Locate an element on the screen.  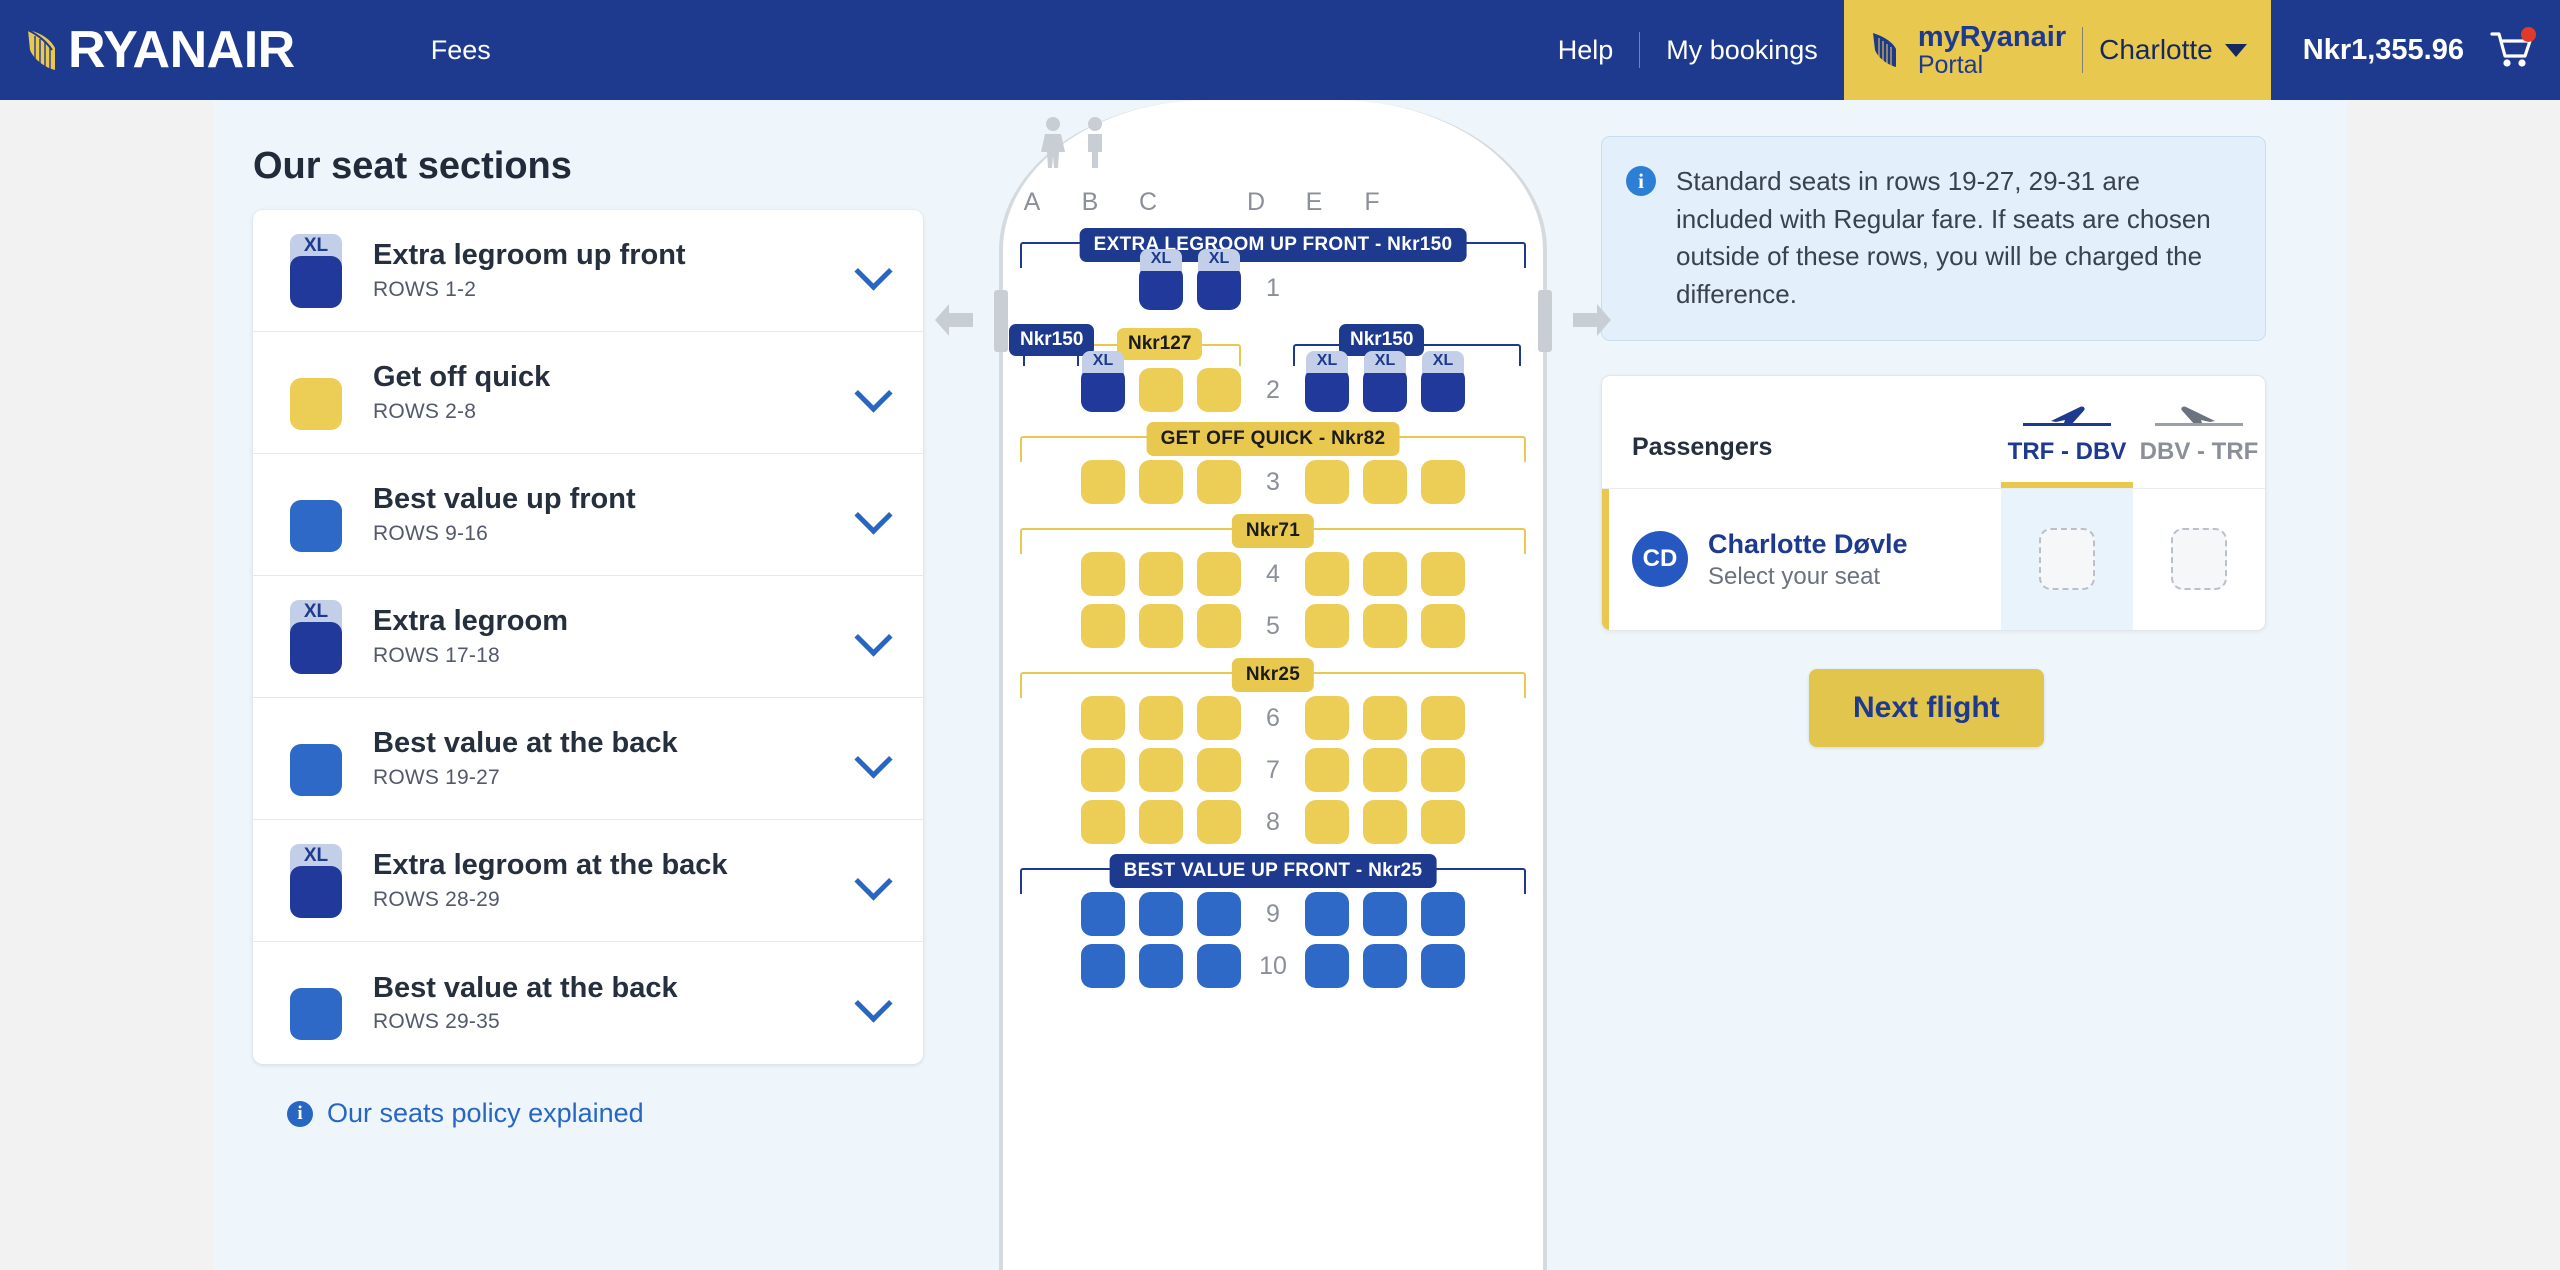
nav-help: Help is located at coordinates (1586, 50).